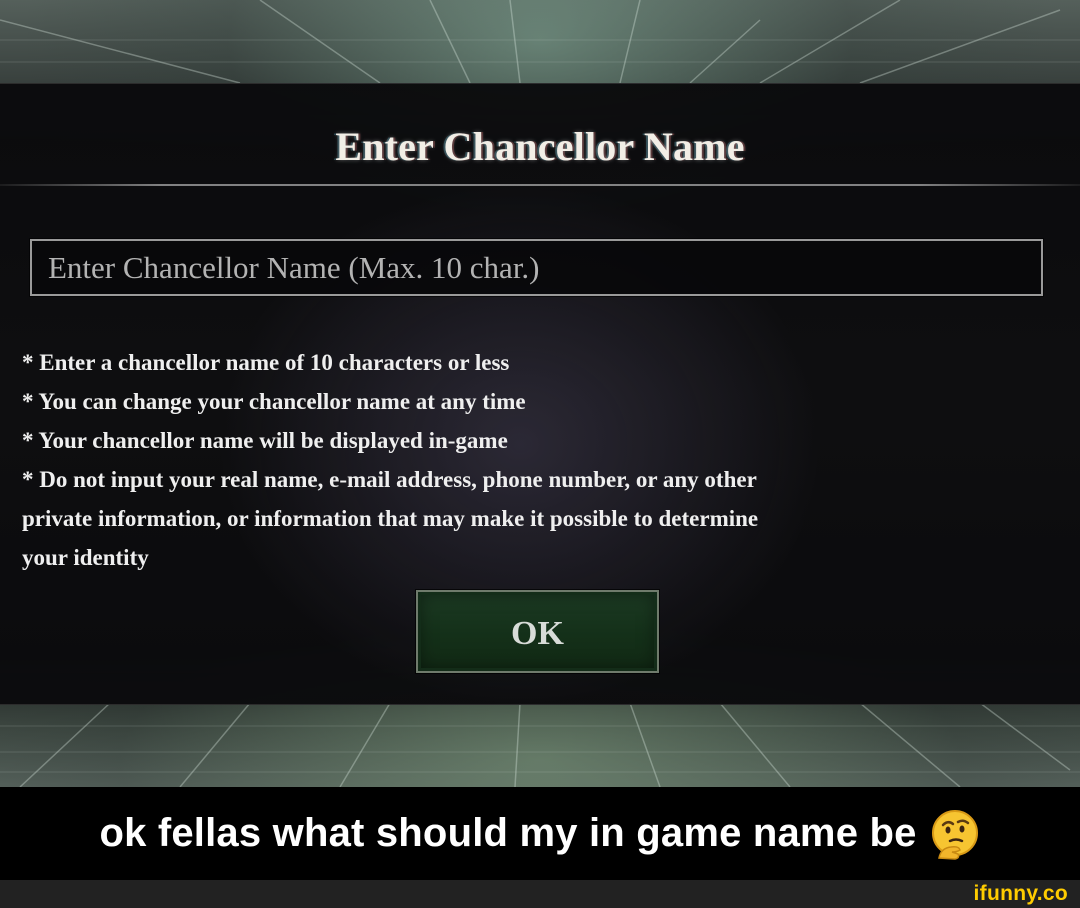  I want to click on footer-bar: ifunny.co, so click(540, 894).